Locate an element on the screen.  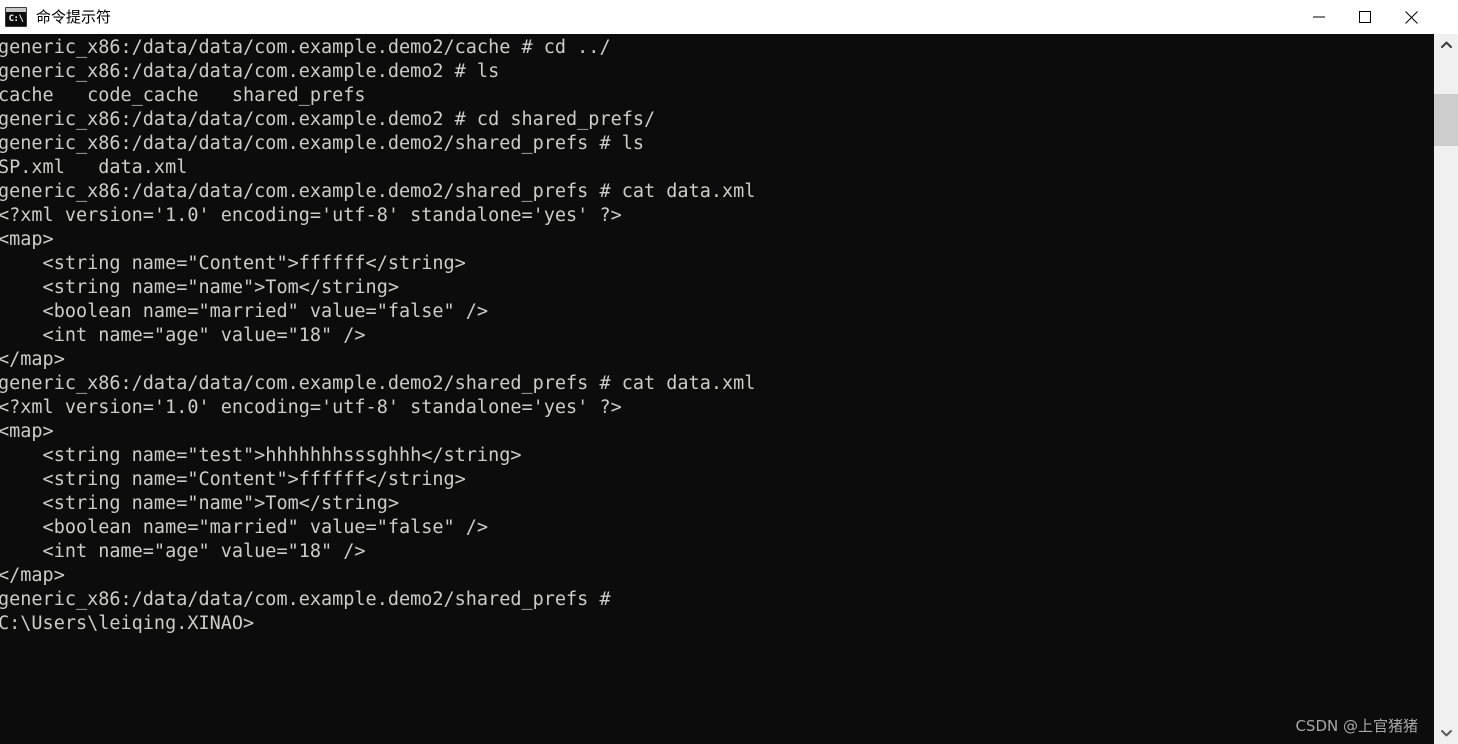
chevron-up-icon is located at coordinates (1446, 44).